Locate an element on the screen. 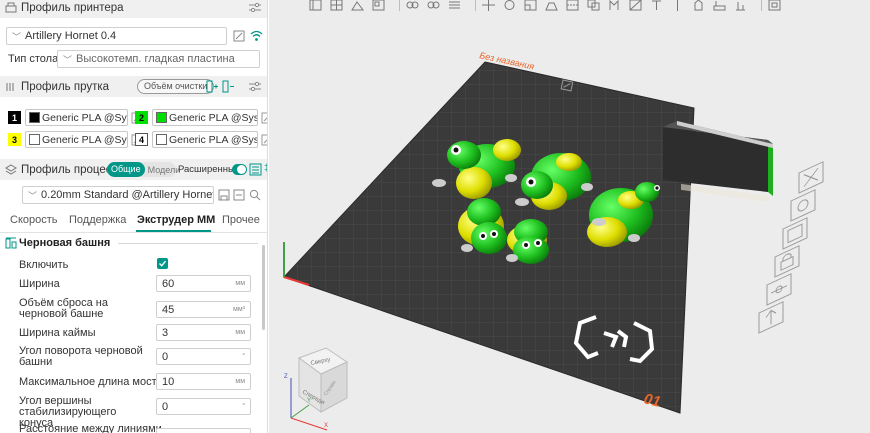 Image resolution: width=870 pixels, height=433 pixels. add-filament-icon is located at coordinates (212, 88).